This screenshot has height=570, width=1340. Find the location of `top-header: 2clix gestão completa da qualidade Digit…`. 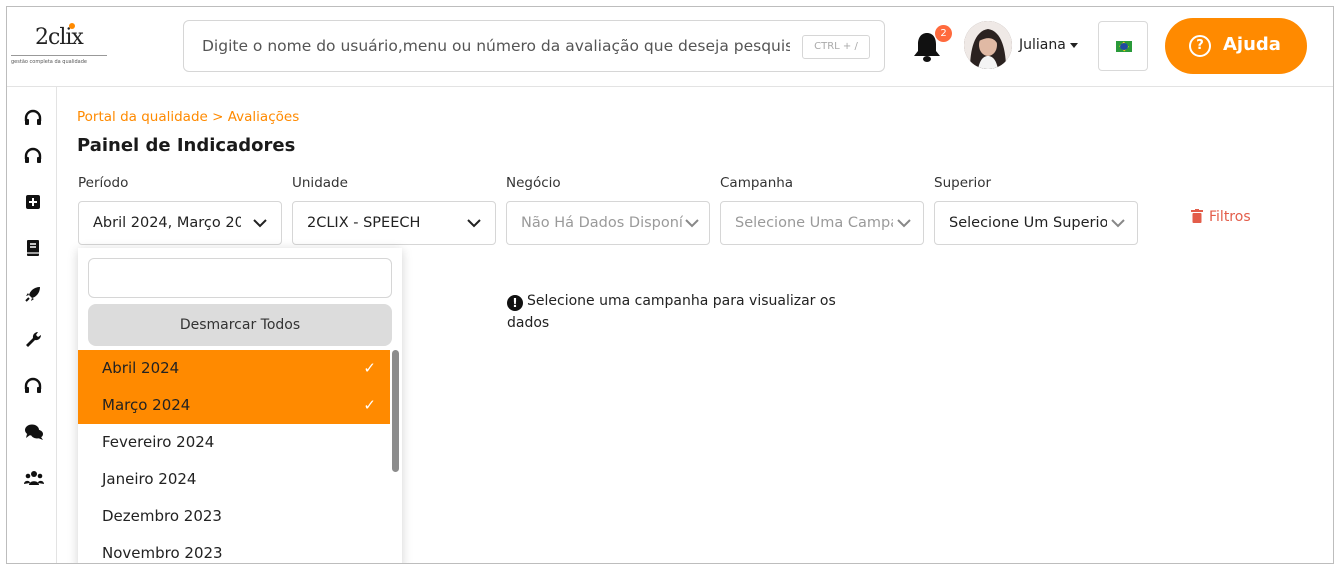

top-header: 2clix gestão completa da qualidade Digit… is located at coordinates (670, 47).